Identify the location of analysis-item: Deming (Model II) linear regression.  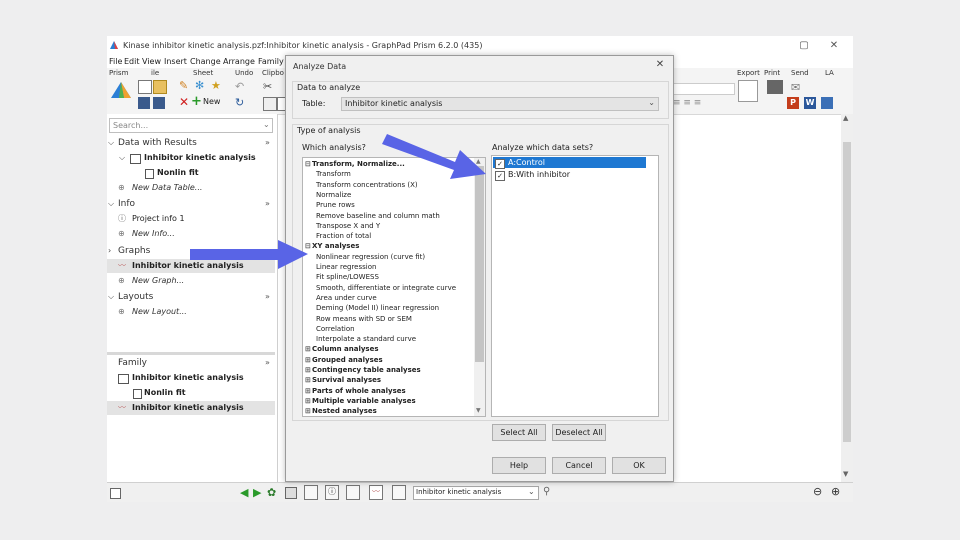
(377, 308).